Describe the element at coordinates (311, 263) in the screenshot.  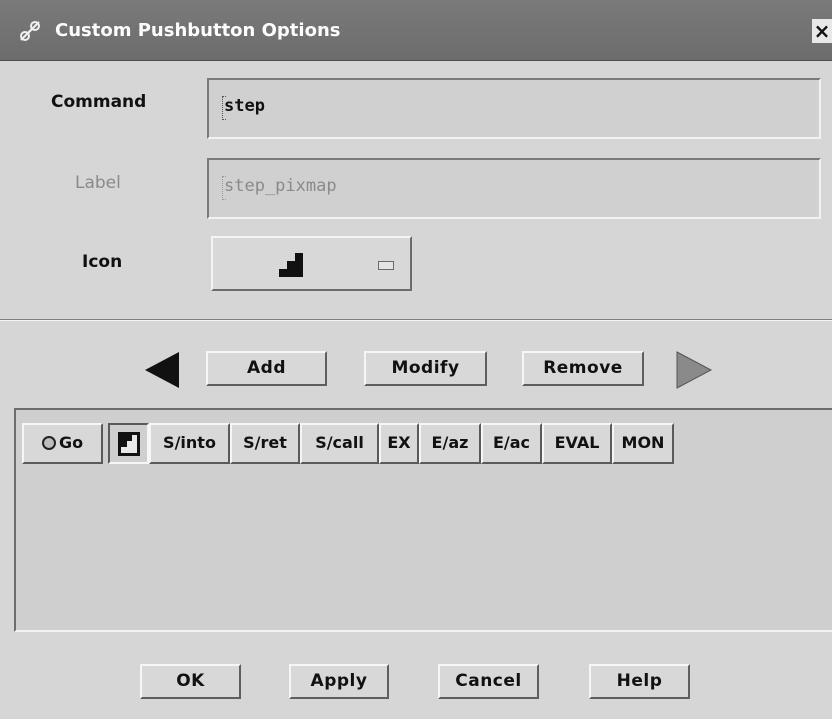
I see `icon-option-menu` at that location.